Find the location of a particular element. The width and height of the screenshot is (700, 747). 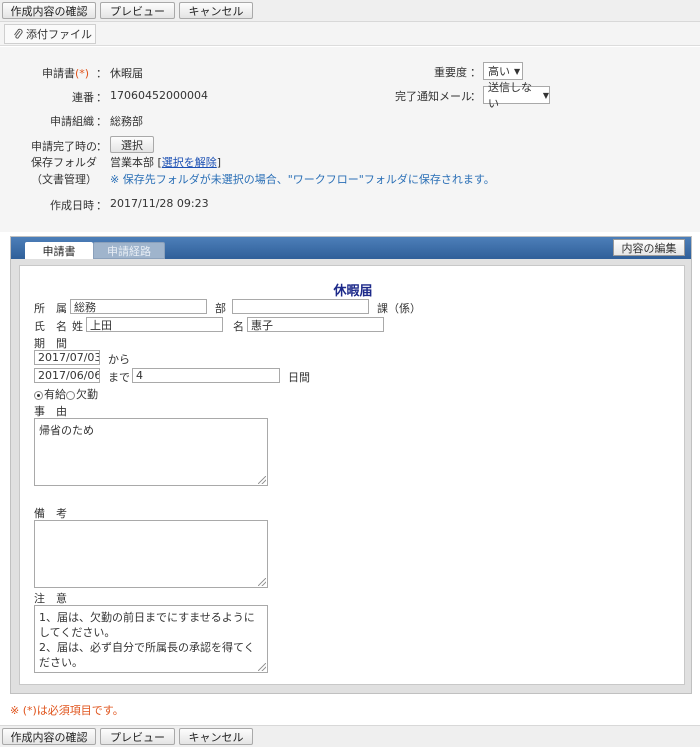

notify-value: 送信しない is located at coordinates (510, 95).